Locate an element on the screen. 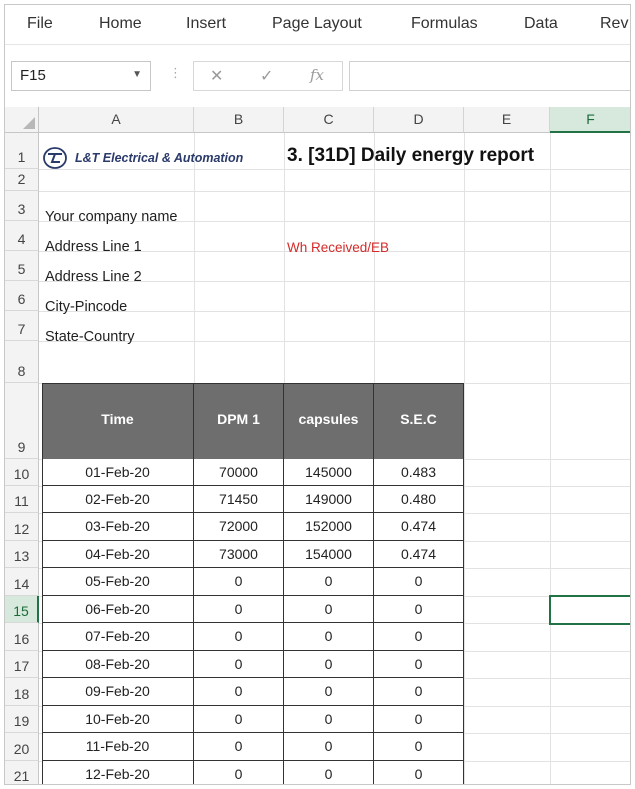 This screenshot has height=789, width=635. tab-page-layout: Page Layout is located at coordinates (317, 24).